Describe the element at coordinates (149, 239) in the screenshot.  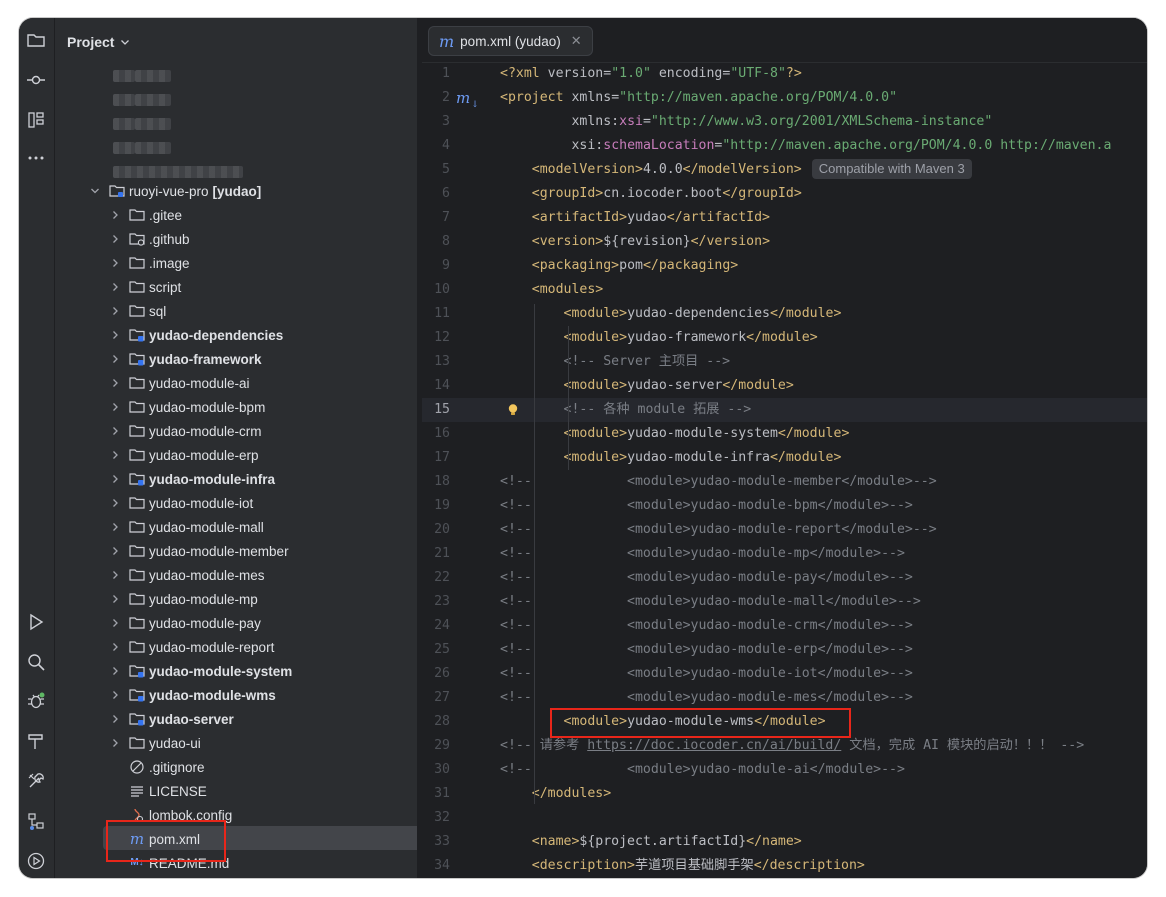
I see `tree-item: .github` at that location.